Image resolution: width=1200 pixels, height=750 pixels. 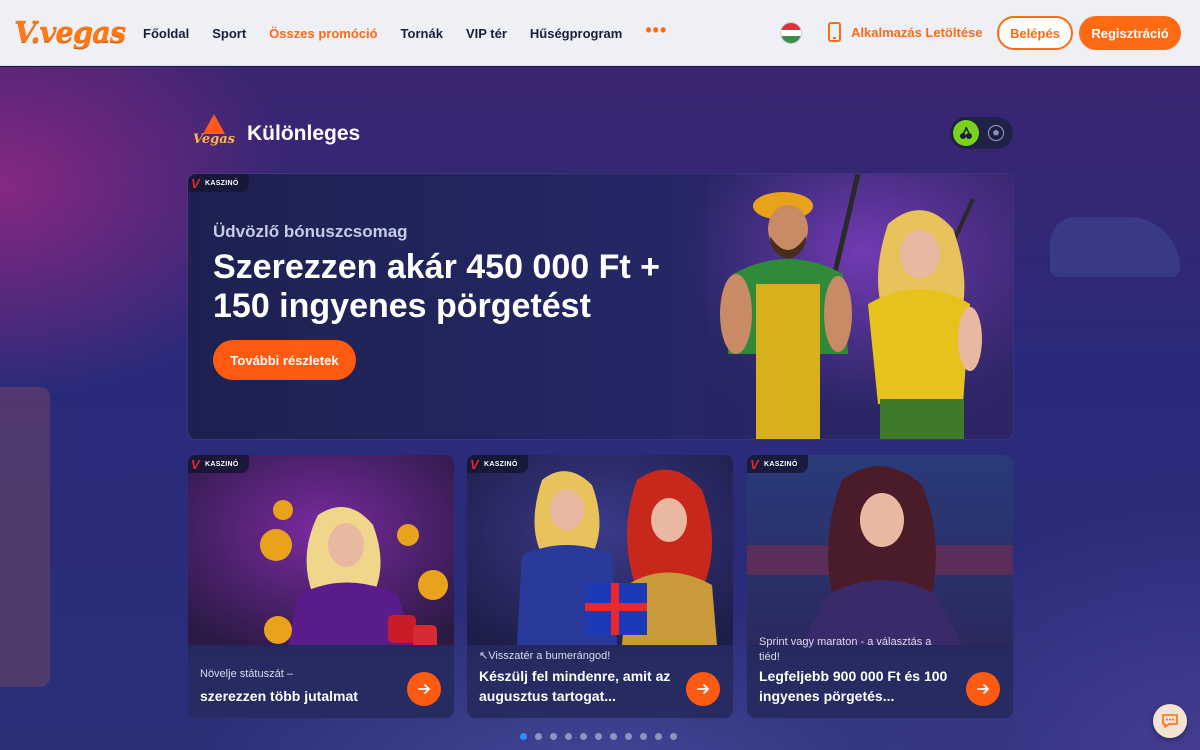 I want to click on chat-bubble-icon, so click(x=1170, y=721).